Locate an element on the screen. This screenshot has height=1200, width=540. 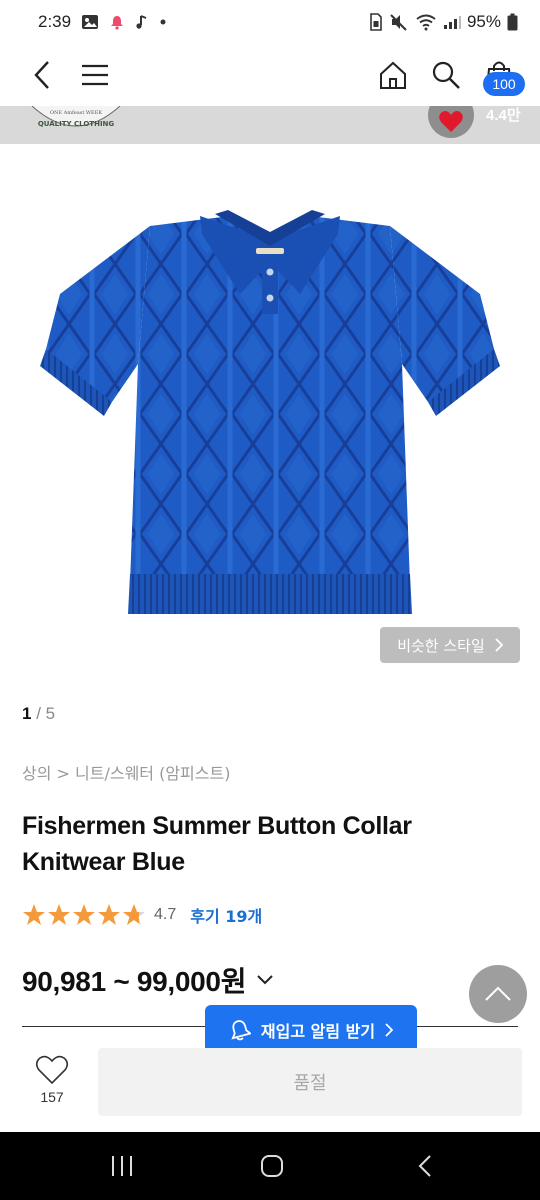
cart-count-badge: 100 is located at coordinates (504, 84).